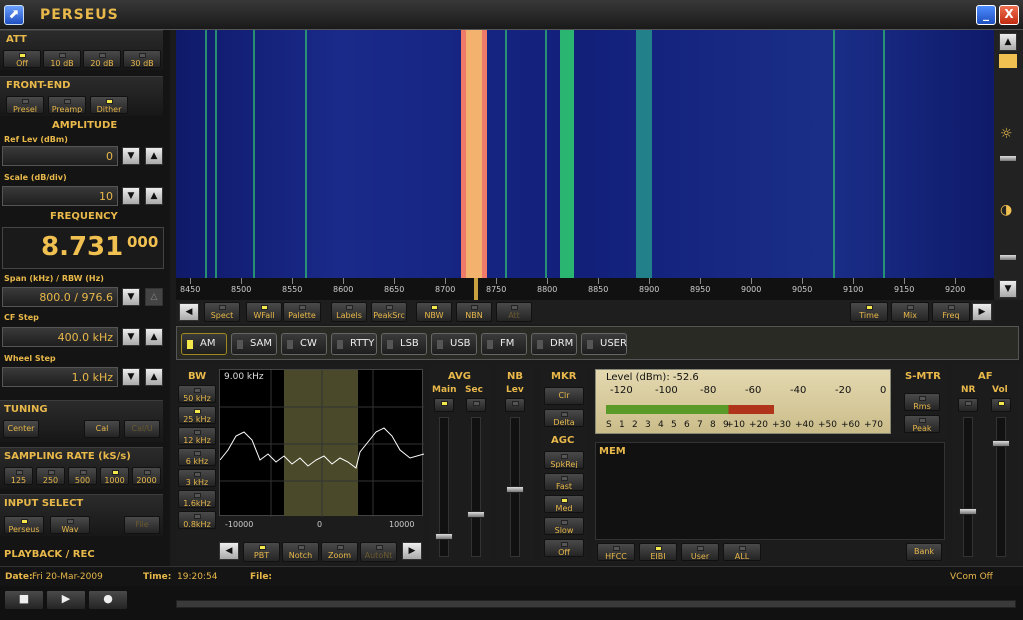 This screenshot has height=620, width=1023. Describe the element at coordinates (658, 552) in the screenshot. I see `mem-button-eibi: EIBI` at that location.